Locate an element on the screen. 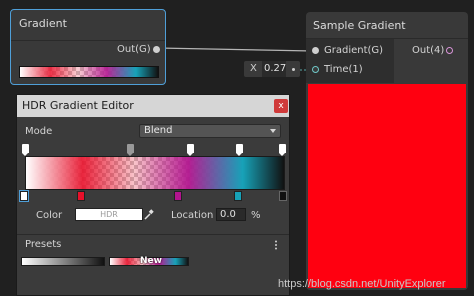 This screenshot has width=474, height=296. color-field: HDR is located at coordinates (109, 214).